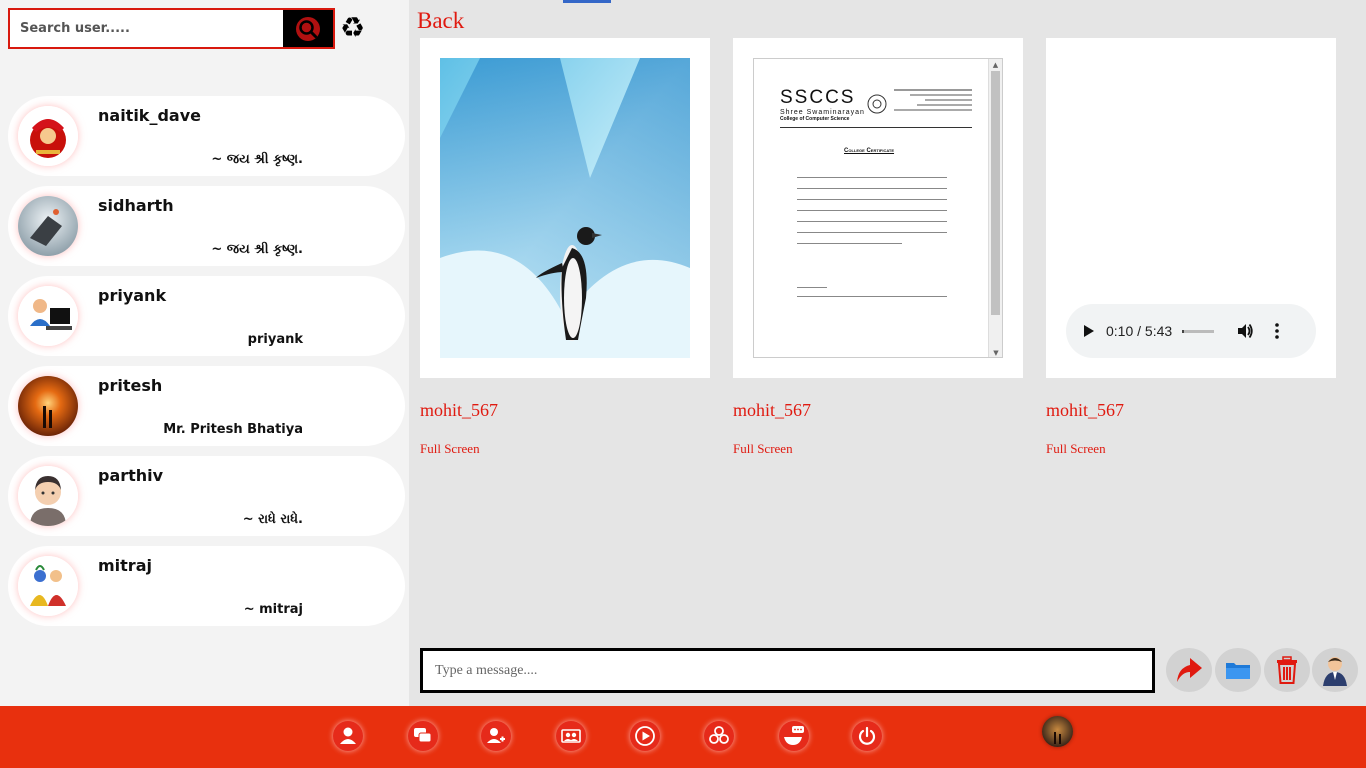  I want to click on trash-icon, so click(1287, 670).